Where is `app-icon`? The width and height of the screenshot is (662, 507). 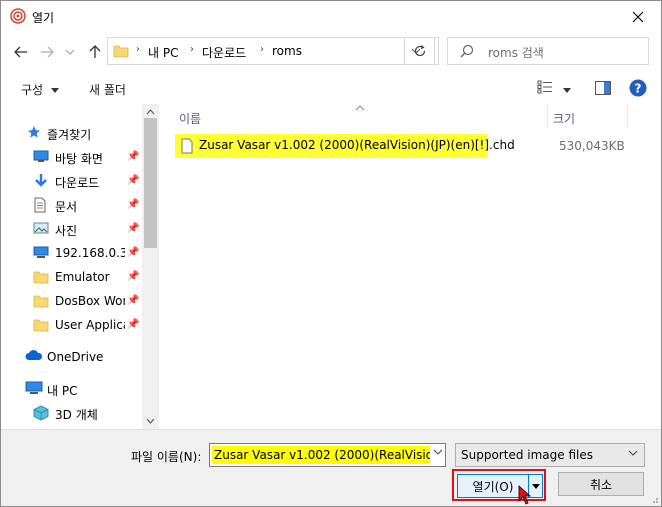
app-icon is located at coordinates (18, 16).